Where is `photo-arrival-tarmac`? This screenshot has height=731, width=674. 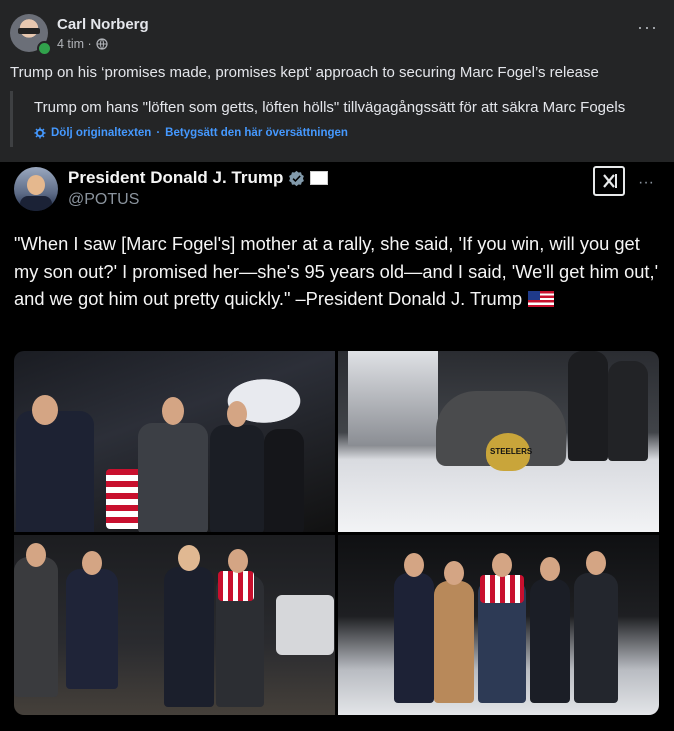 photo-arrival-tarmac is located at coordinates (174, 441).